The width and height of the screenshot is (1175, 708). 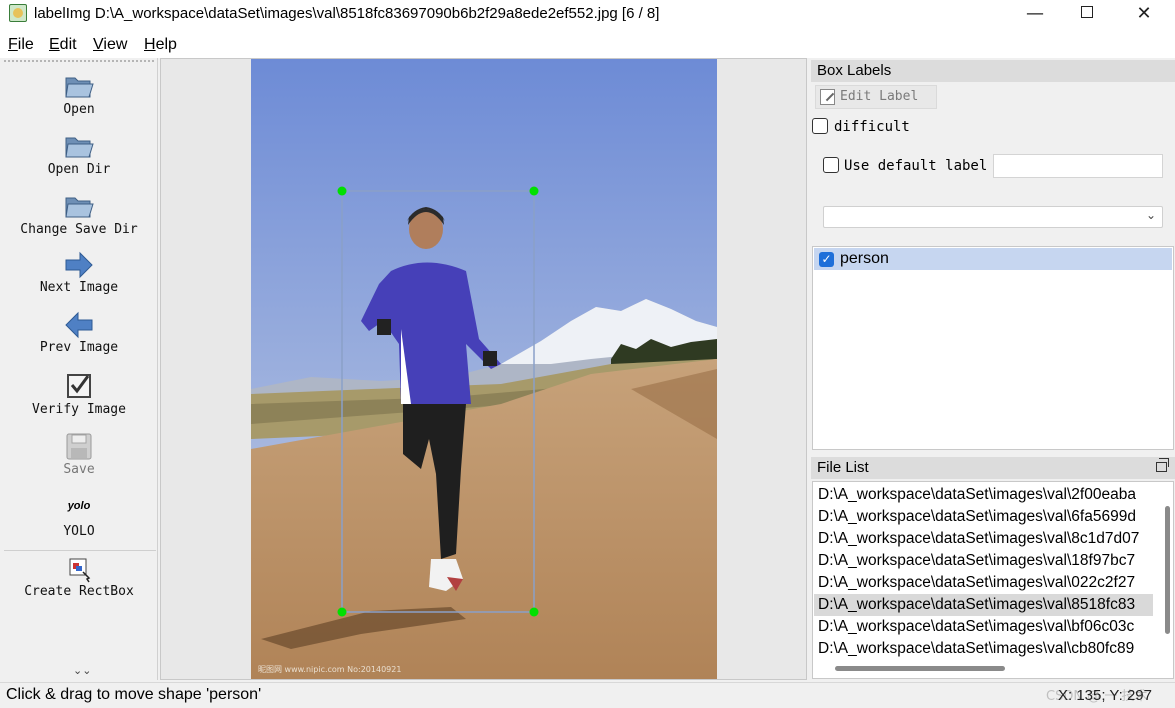 What do you see at coordinates (872, 127) in the screenshot?
I see `difficult-label: difficult` at bounding box center [872, 127].